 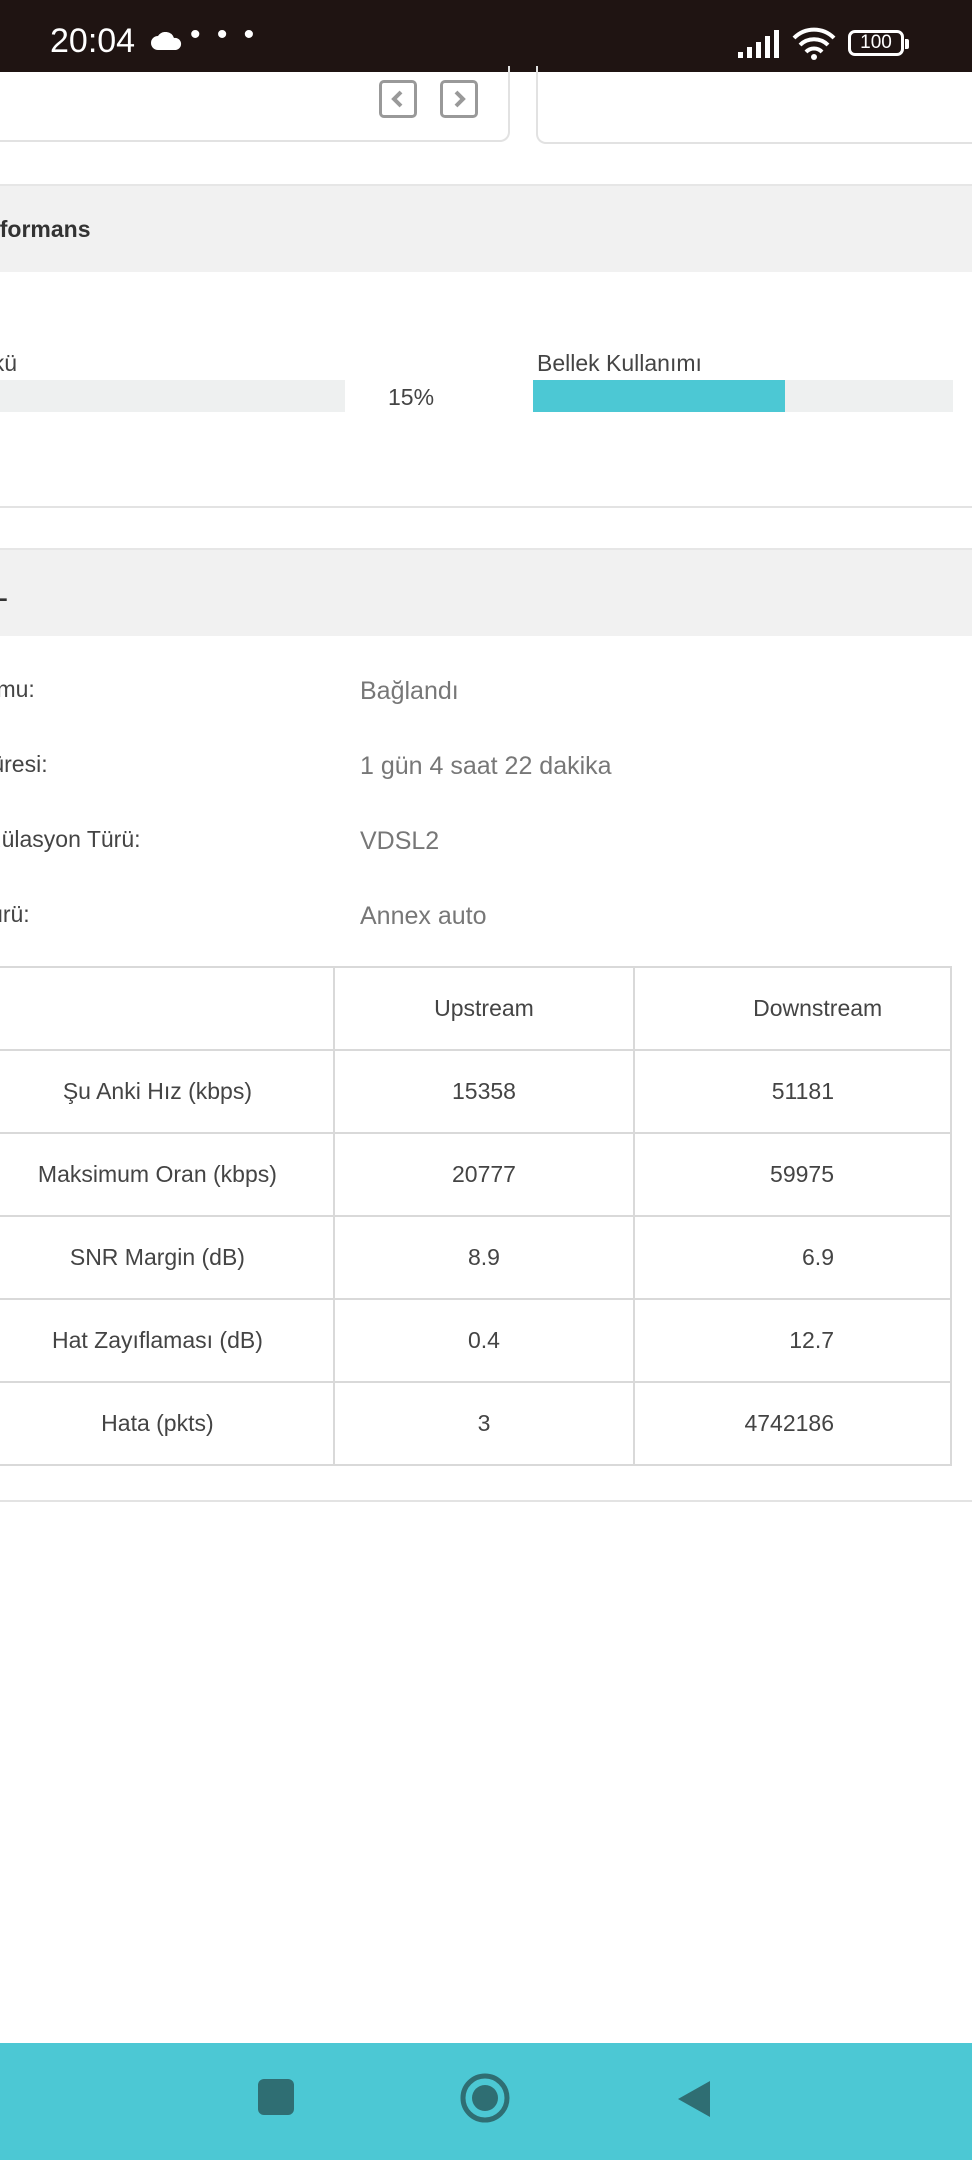 I want to click on next-button, so click(x=459, y=99).